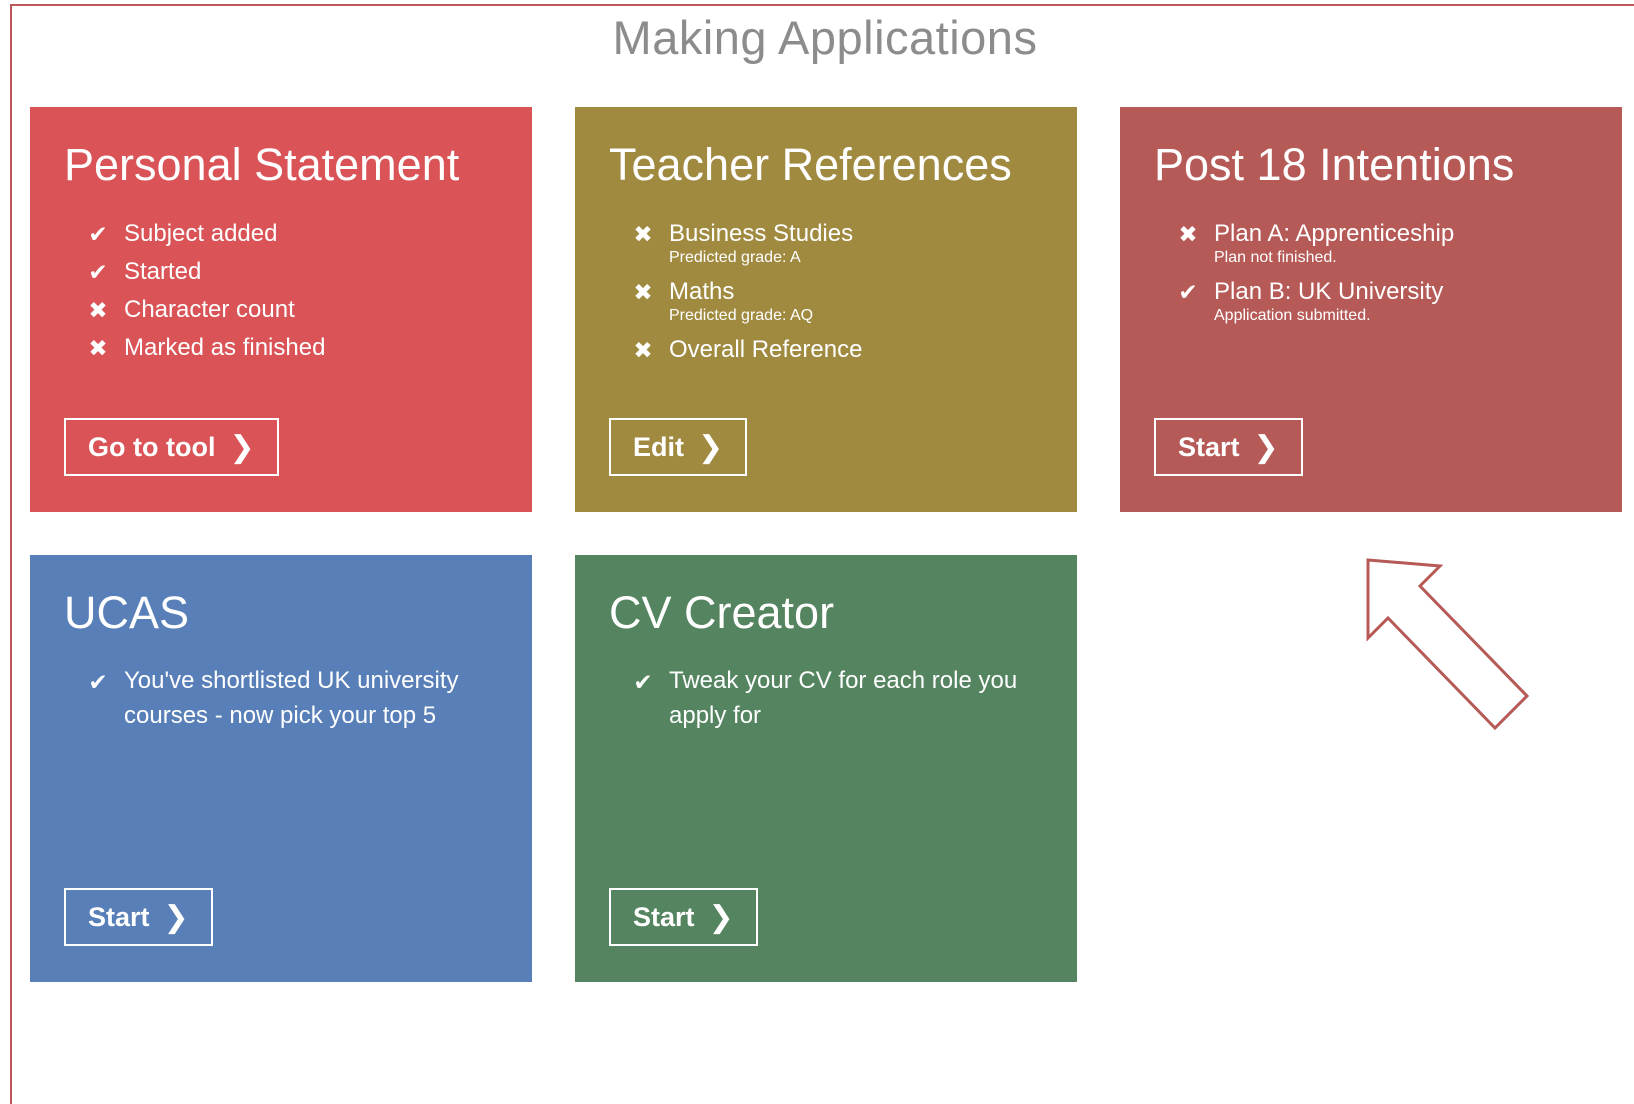  I want to click on list-item: ✖ Maths Predicted grade: AQ, so click(841, 299).